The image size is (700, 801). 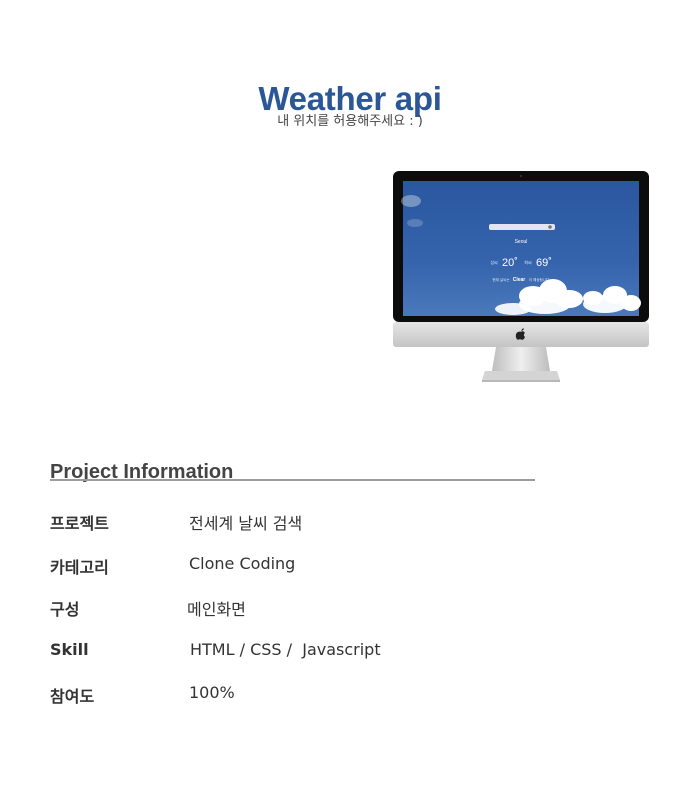 I want to click on preview-temp-c: 20˚, so click(x=510, y=263).